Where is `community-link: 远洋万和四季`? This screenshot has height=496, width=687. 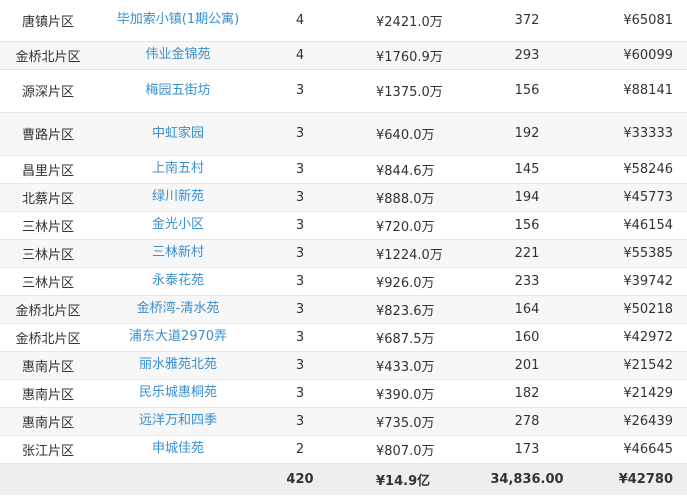 community-link: 远洋万和四季 is located at coordinates (178, 421).